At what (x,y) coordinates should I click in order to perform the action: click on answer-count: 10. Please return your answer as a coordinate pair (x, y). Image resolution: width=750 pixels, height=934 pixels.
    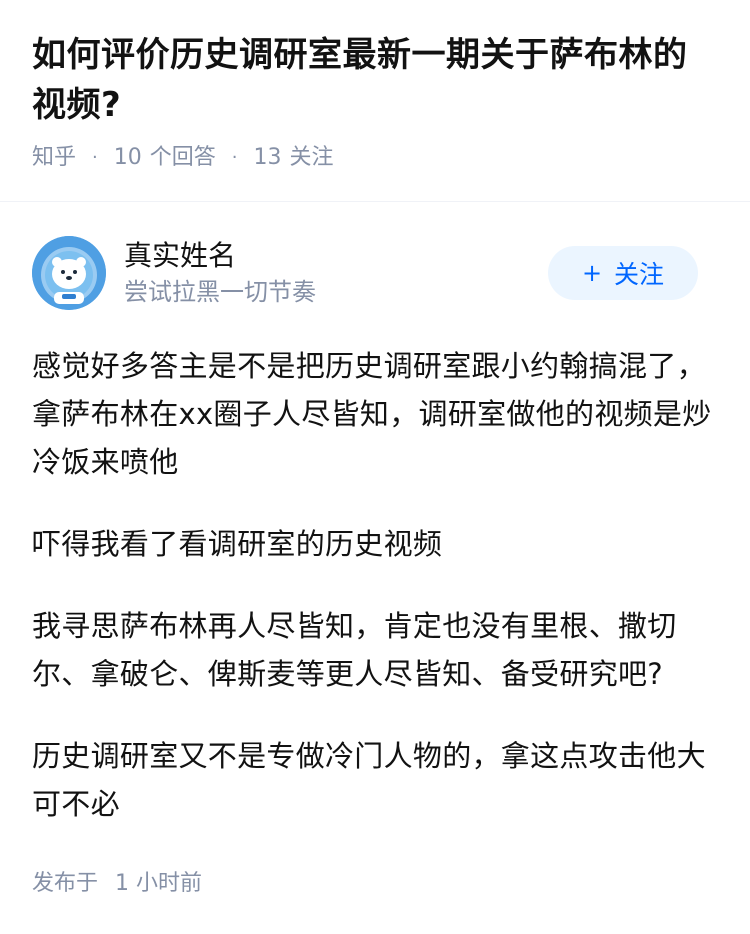
    Looking at the image, I should click on (127, 157).